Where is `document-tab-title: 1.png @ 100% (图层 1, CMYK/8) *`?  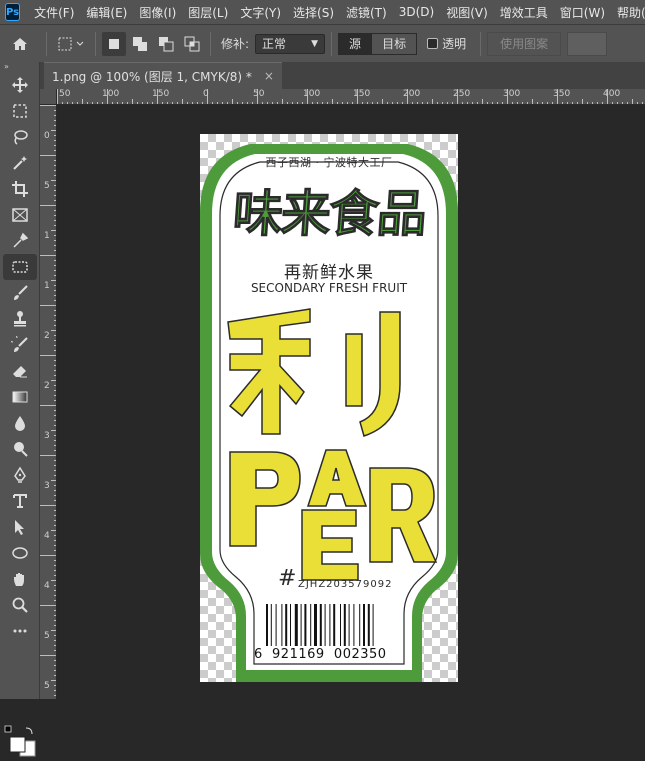 document-tab-title: 1.png @ 100% (图层 1, CMYK/8) * is located at coordinates (152, 76).